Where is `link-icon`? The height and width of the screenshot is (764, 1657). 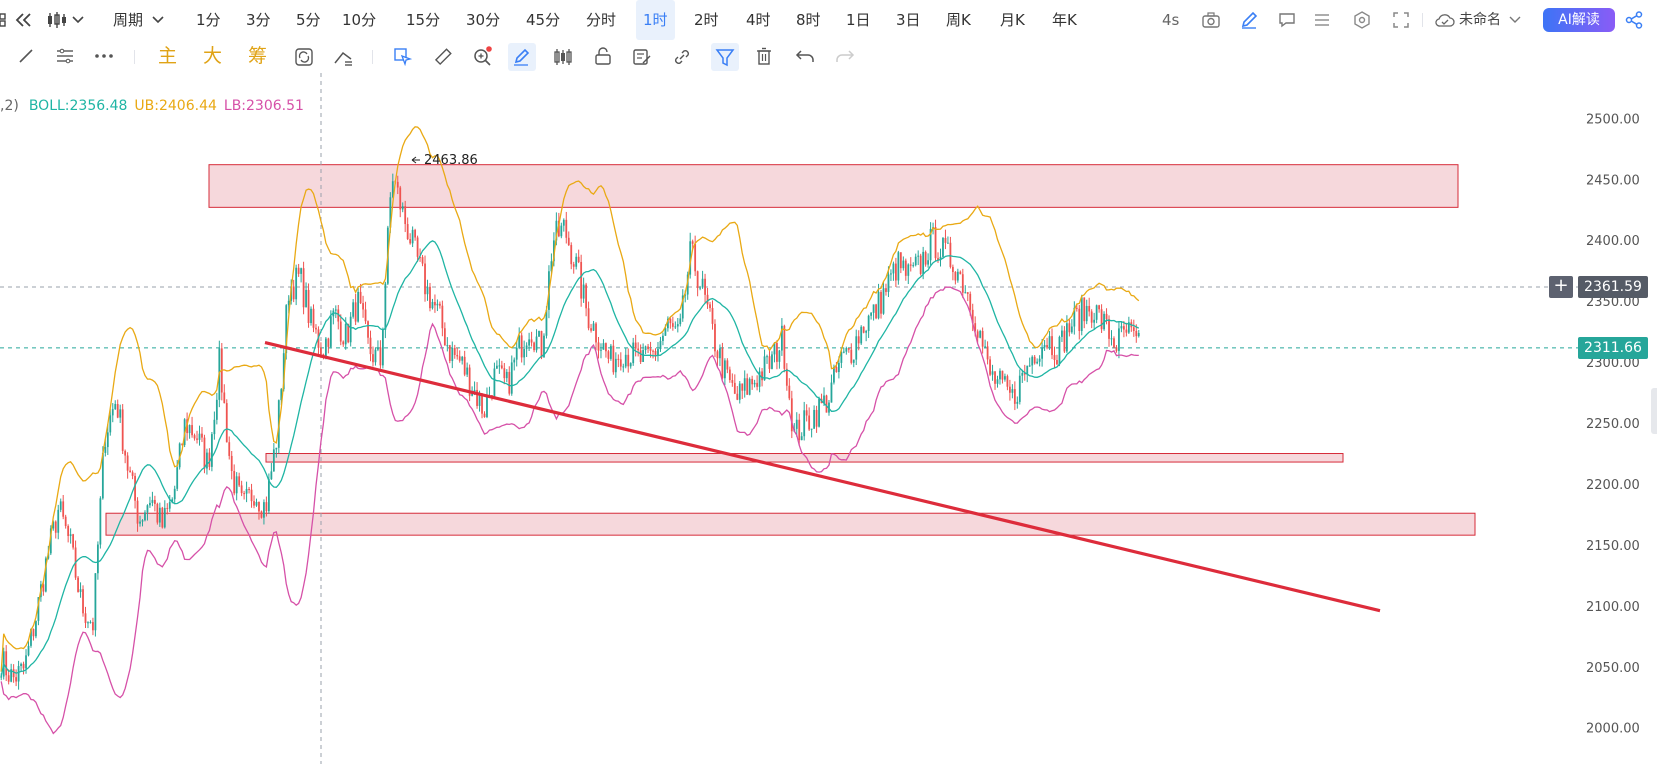 link-icon is located at coordinates (682, 57).